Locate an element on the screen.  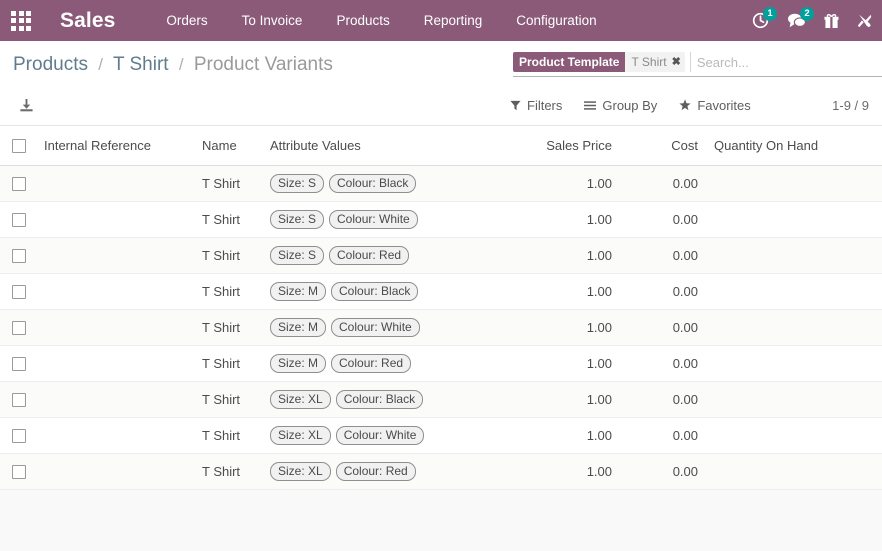
table-row: T Shirt Size: M Colour: Red 1.00 0.00 is located at coordinates (441, 363).